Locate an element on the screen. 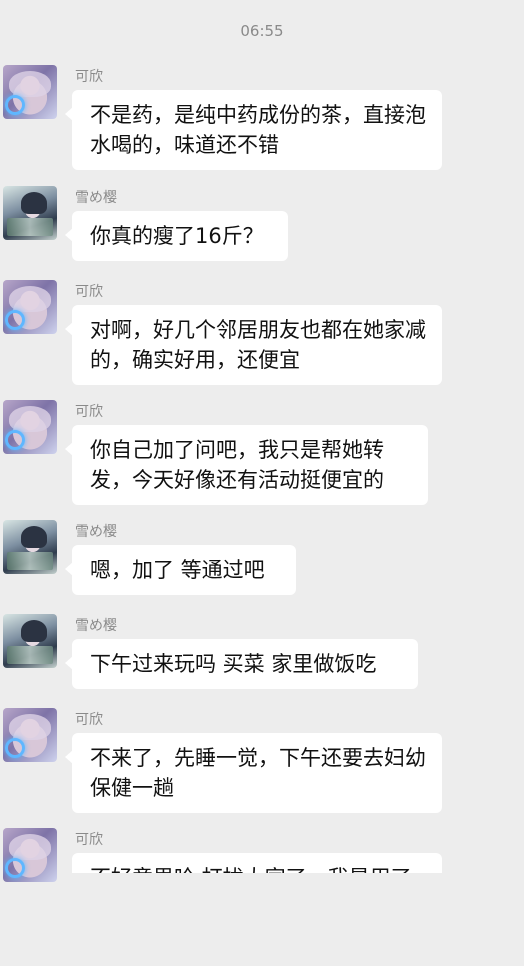  message-bubble: 你真的瘦了16斤？ is located at coordinates (176, 236).